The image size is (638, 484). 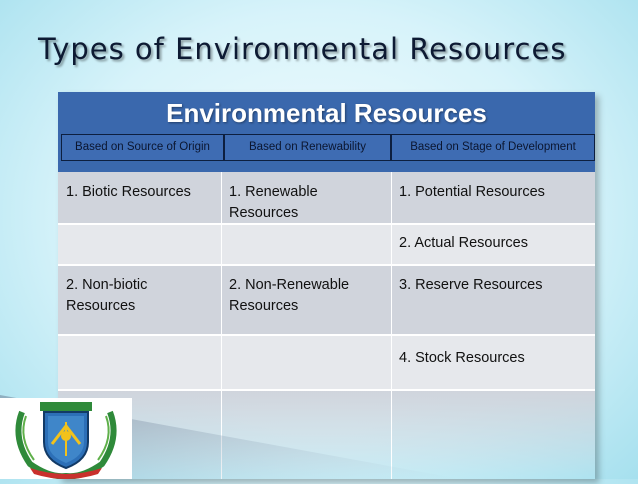 What do you see at coordinates (142, 147) in the screenshot?
I see `subheader-origin: Based on Source of Origin` at bounding box center [142, 147].